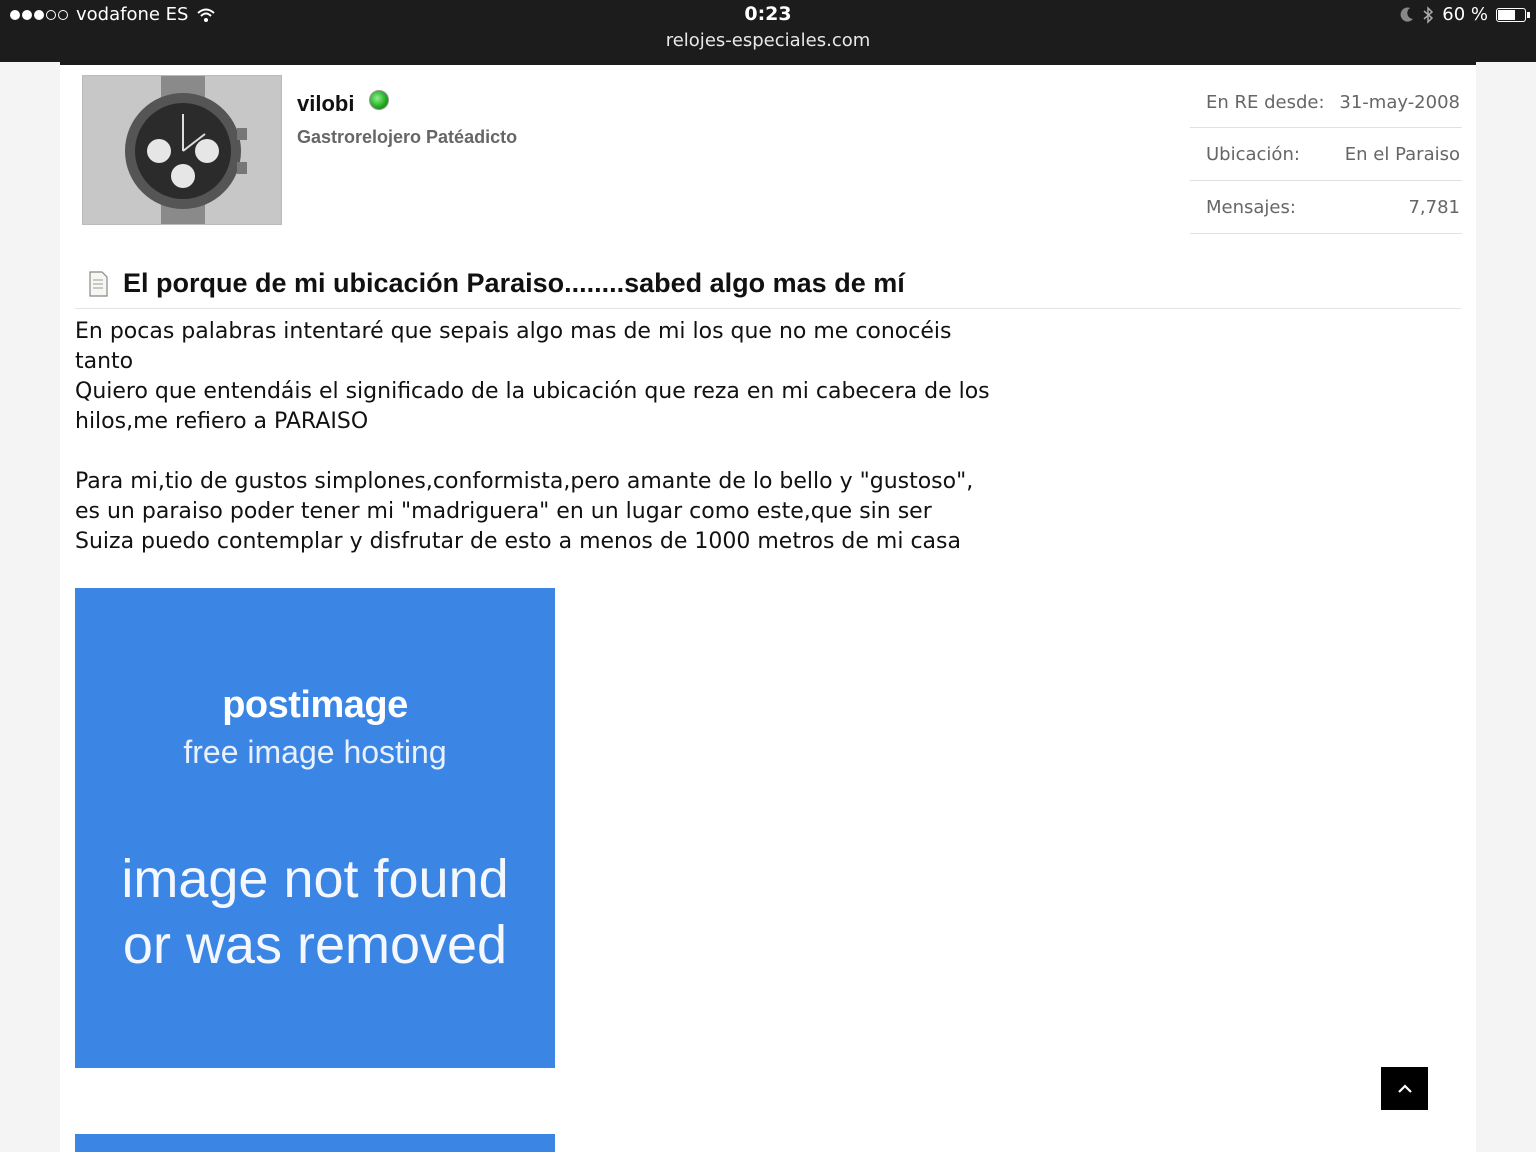  Describe the element at coordinates (98, 283) in the screenshot. I see `document-icon` at that location.